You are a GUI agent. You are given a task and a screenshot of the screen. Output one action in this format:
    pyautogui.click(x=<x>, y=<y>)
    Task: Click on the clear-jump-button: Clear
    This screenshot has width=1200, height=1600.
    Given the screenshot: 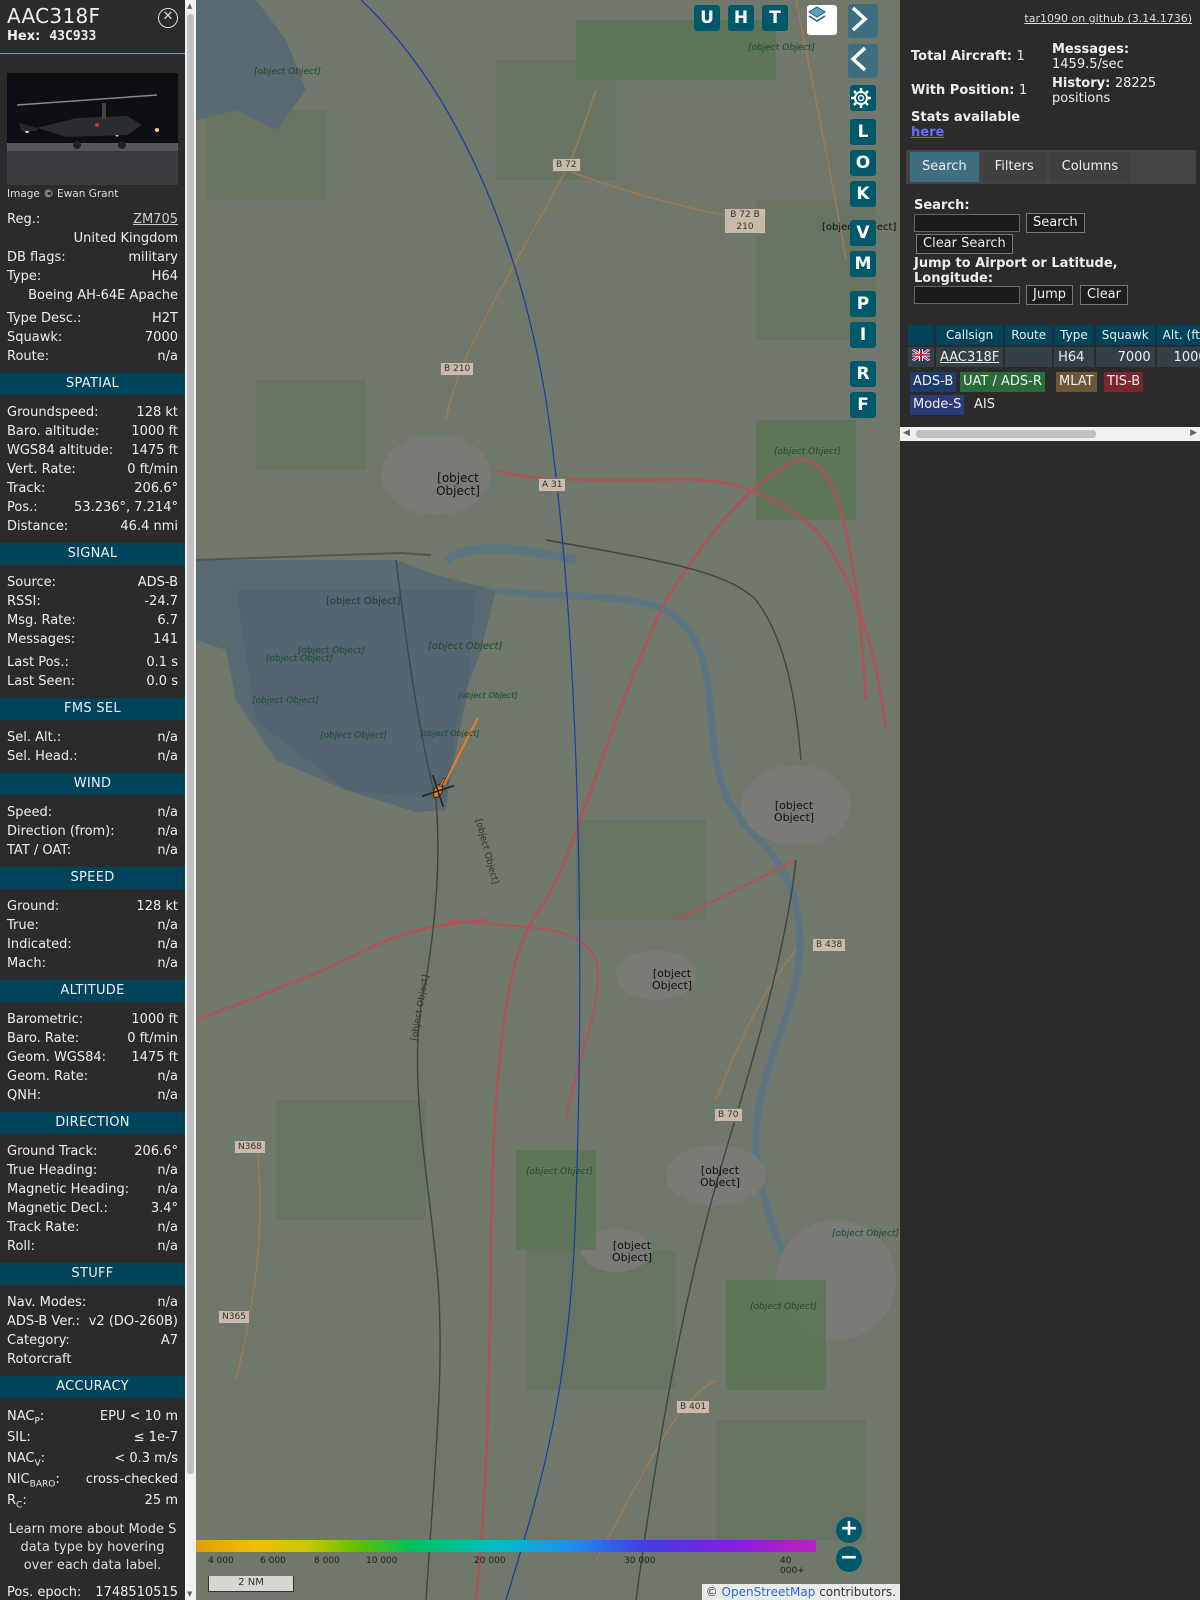 What is the action you would take?
    pyautogui.click(x=1104, y=295)
    